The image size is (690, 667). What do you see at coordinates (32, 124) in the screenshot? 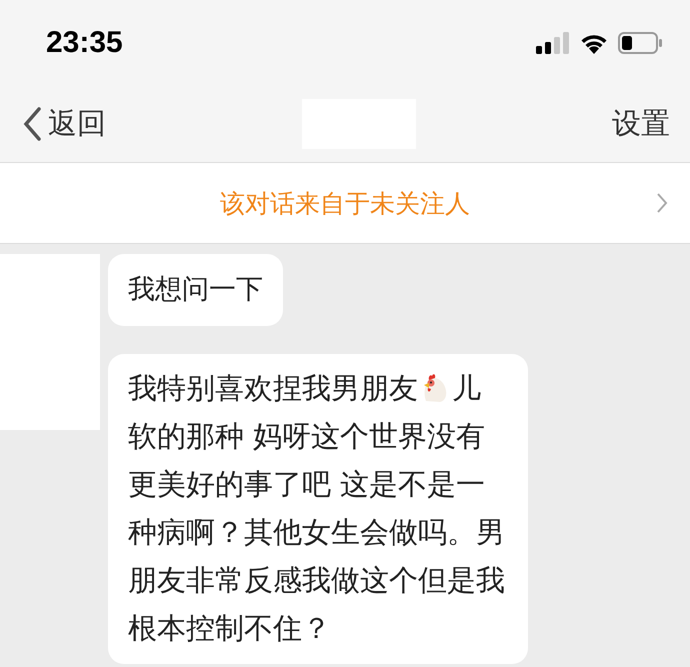
I see `chevron-left-icon` at bounding box center [32, 124].